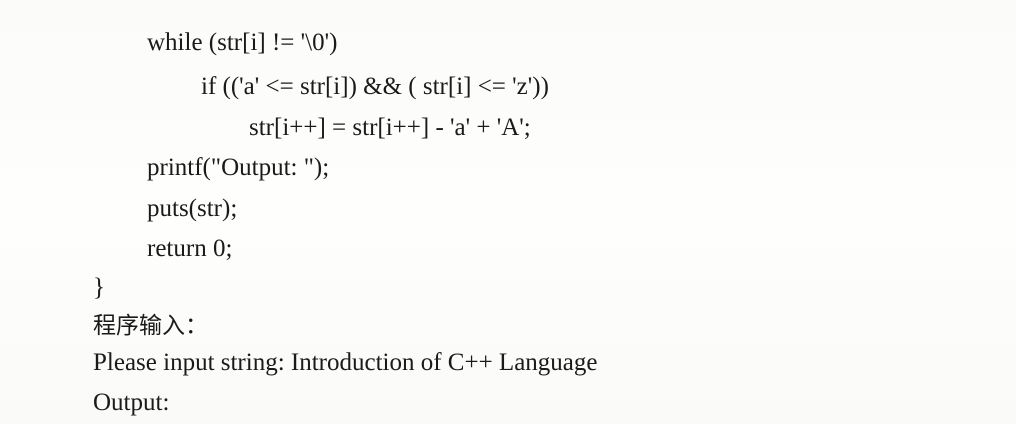 The width and height of the screenshot is (1016, 424). Describe the element at coordinates (99, 287) in the screenshot. I see `code-line-closing-brace: }` at that location.